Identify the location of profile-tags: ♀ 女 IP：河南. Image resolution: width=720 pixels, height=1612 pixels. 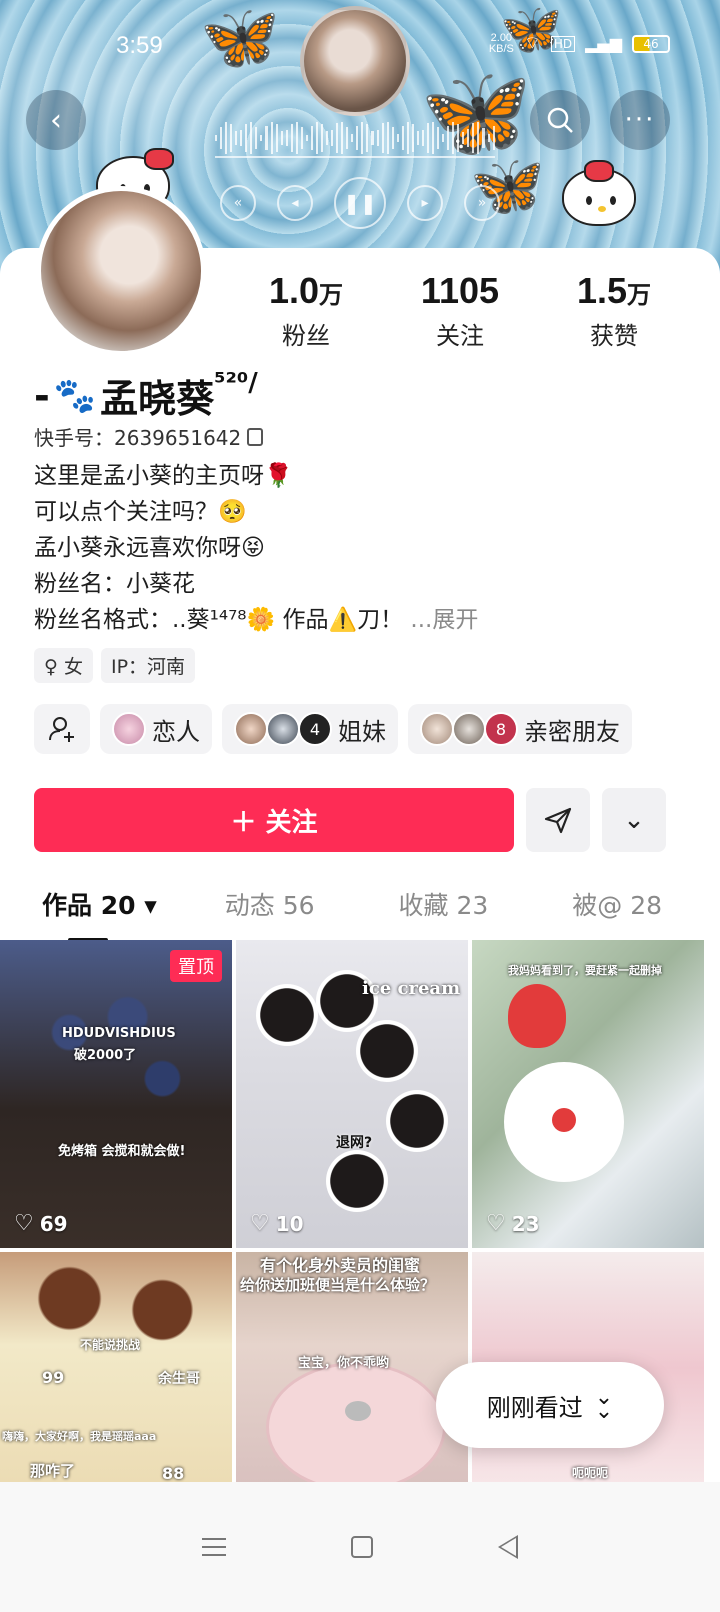
(115, 665).